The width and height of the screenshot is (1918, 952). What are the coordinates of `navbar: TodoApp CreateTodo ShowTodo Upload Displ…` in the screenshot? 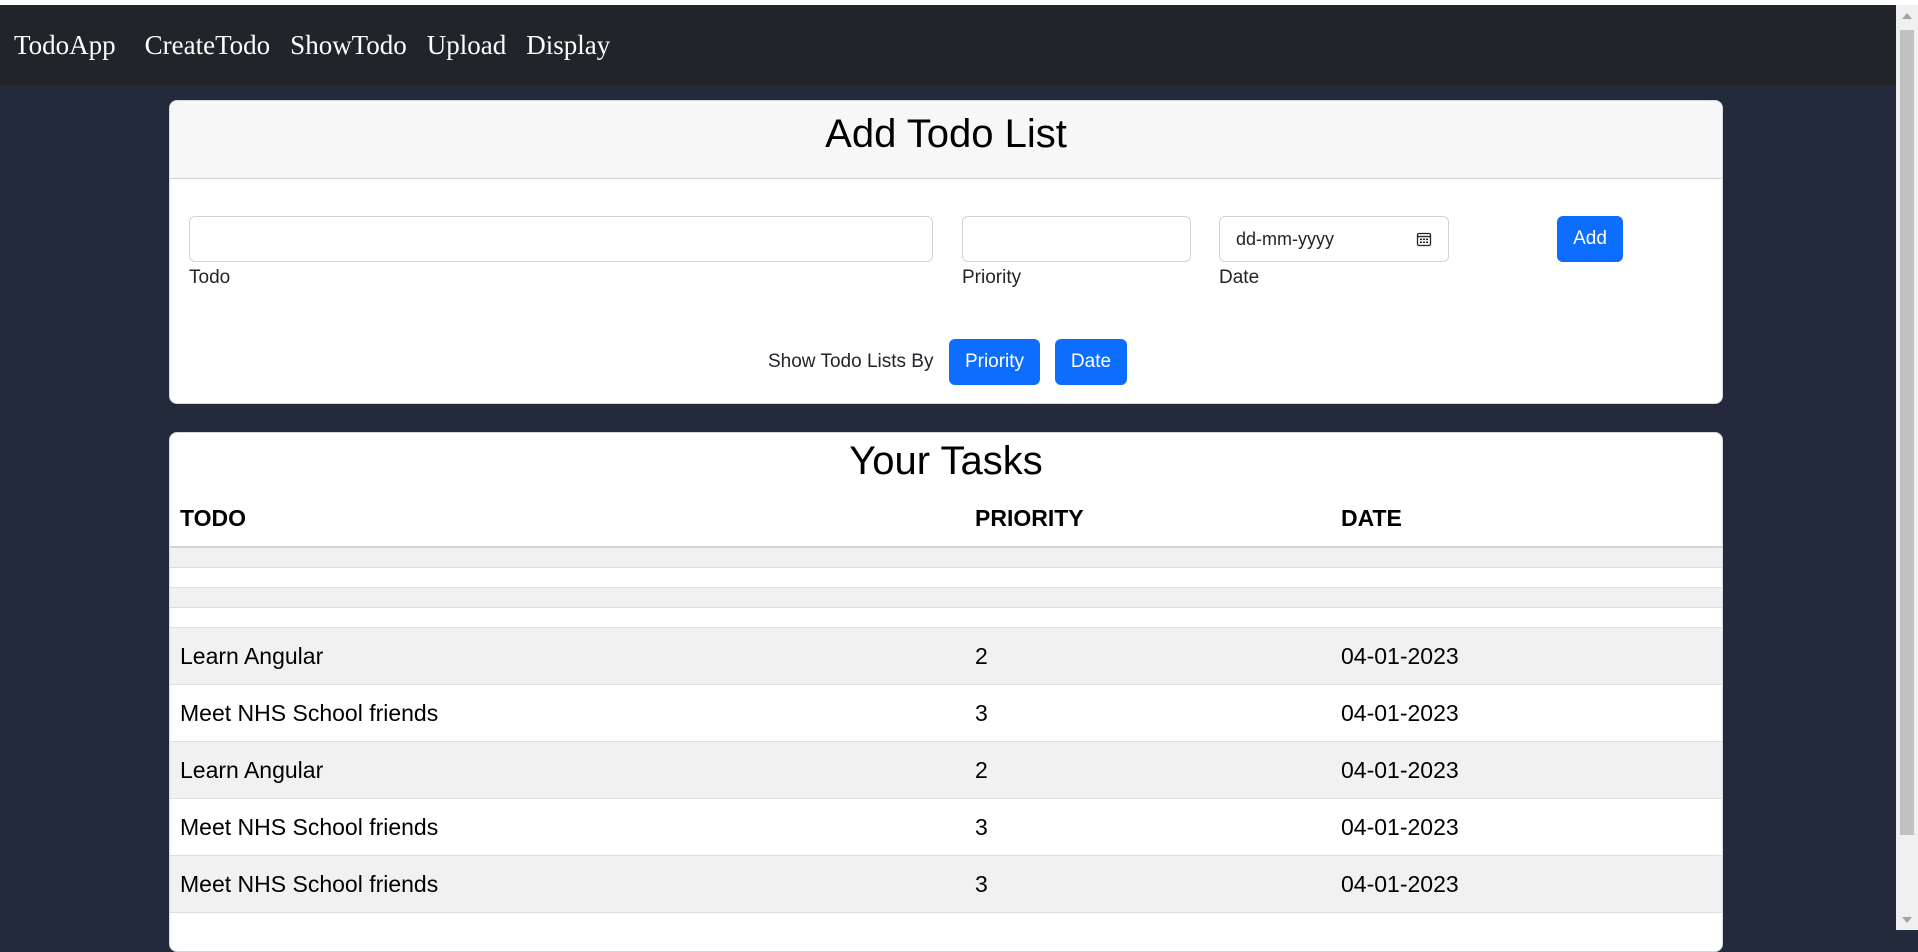 It's located at (948, 45).